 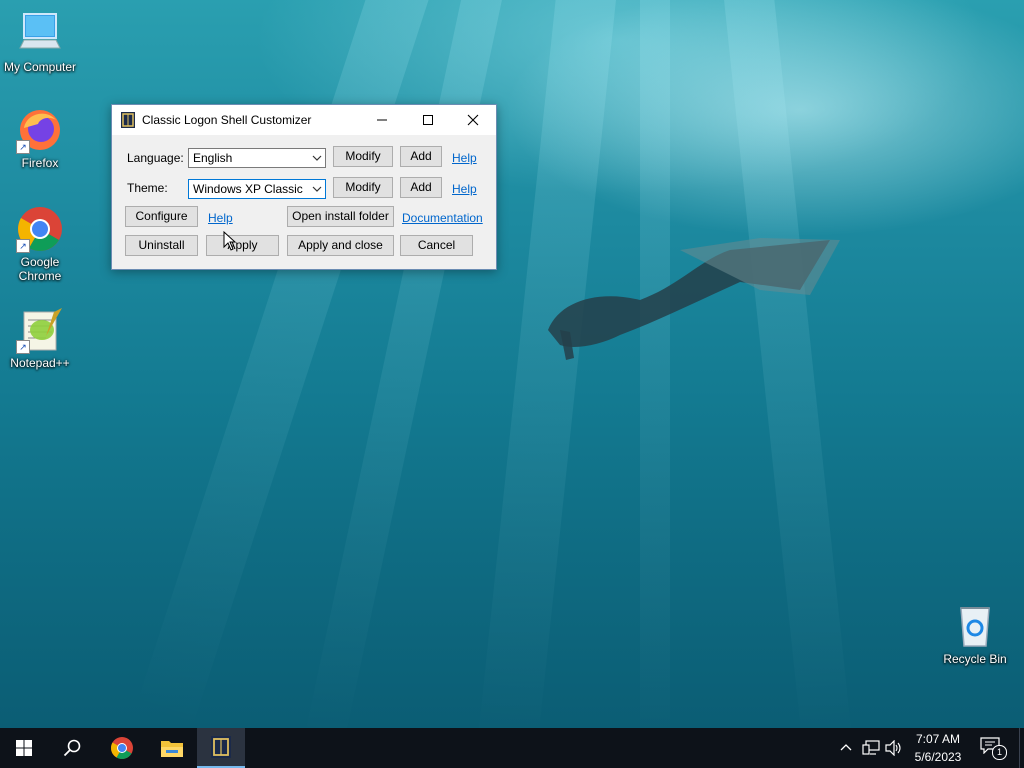 I want to click on maximize-button, so click(x=428, y=120).